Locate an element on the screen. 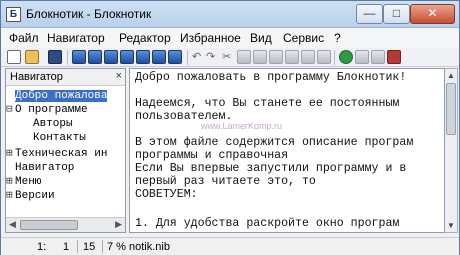 The height and width of the screenshot is (255, 460). menu-editor: Редактор is located at coordinates (145, 38).